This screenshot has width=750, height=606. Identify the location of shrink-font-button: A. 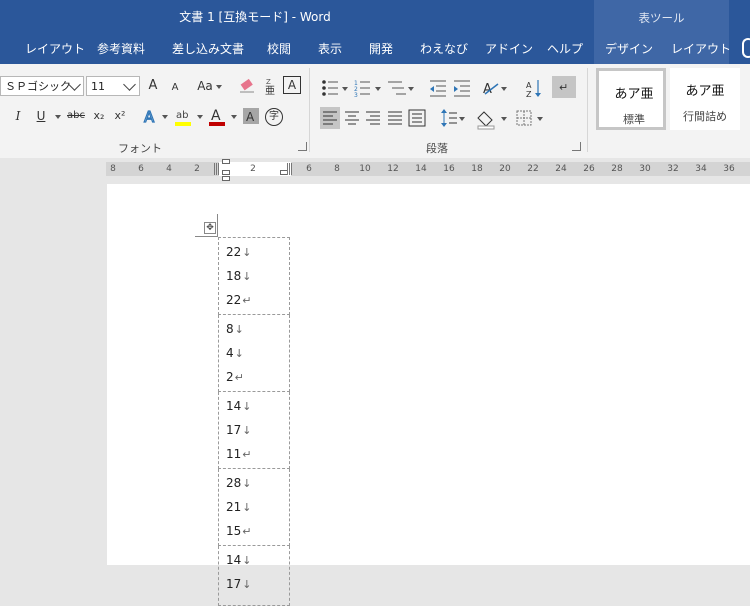
(175, 88).